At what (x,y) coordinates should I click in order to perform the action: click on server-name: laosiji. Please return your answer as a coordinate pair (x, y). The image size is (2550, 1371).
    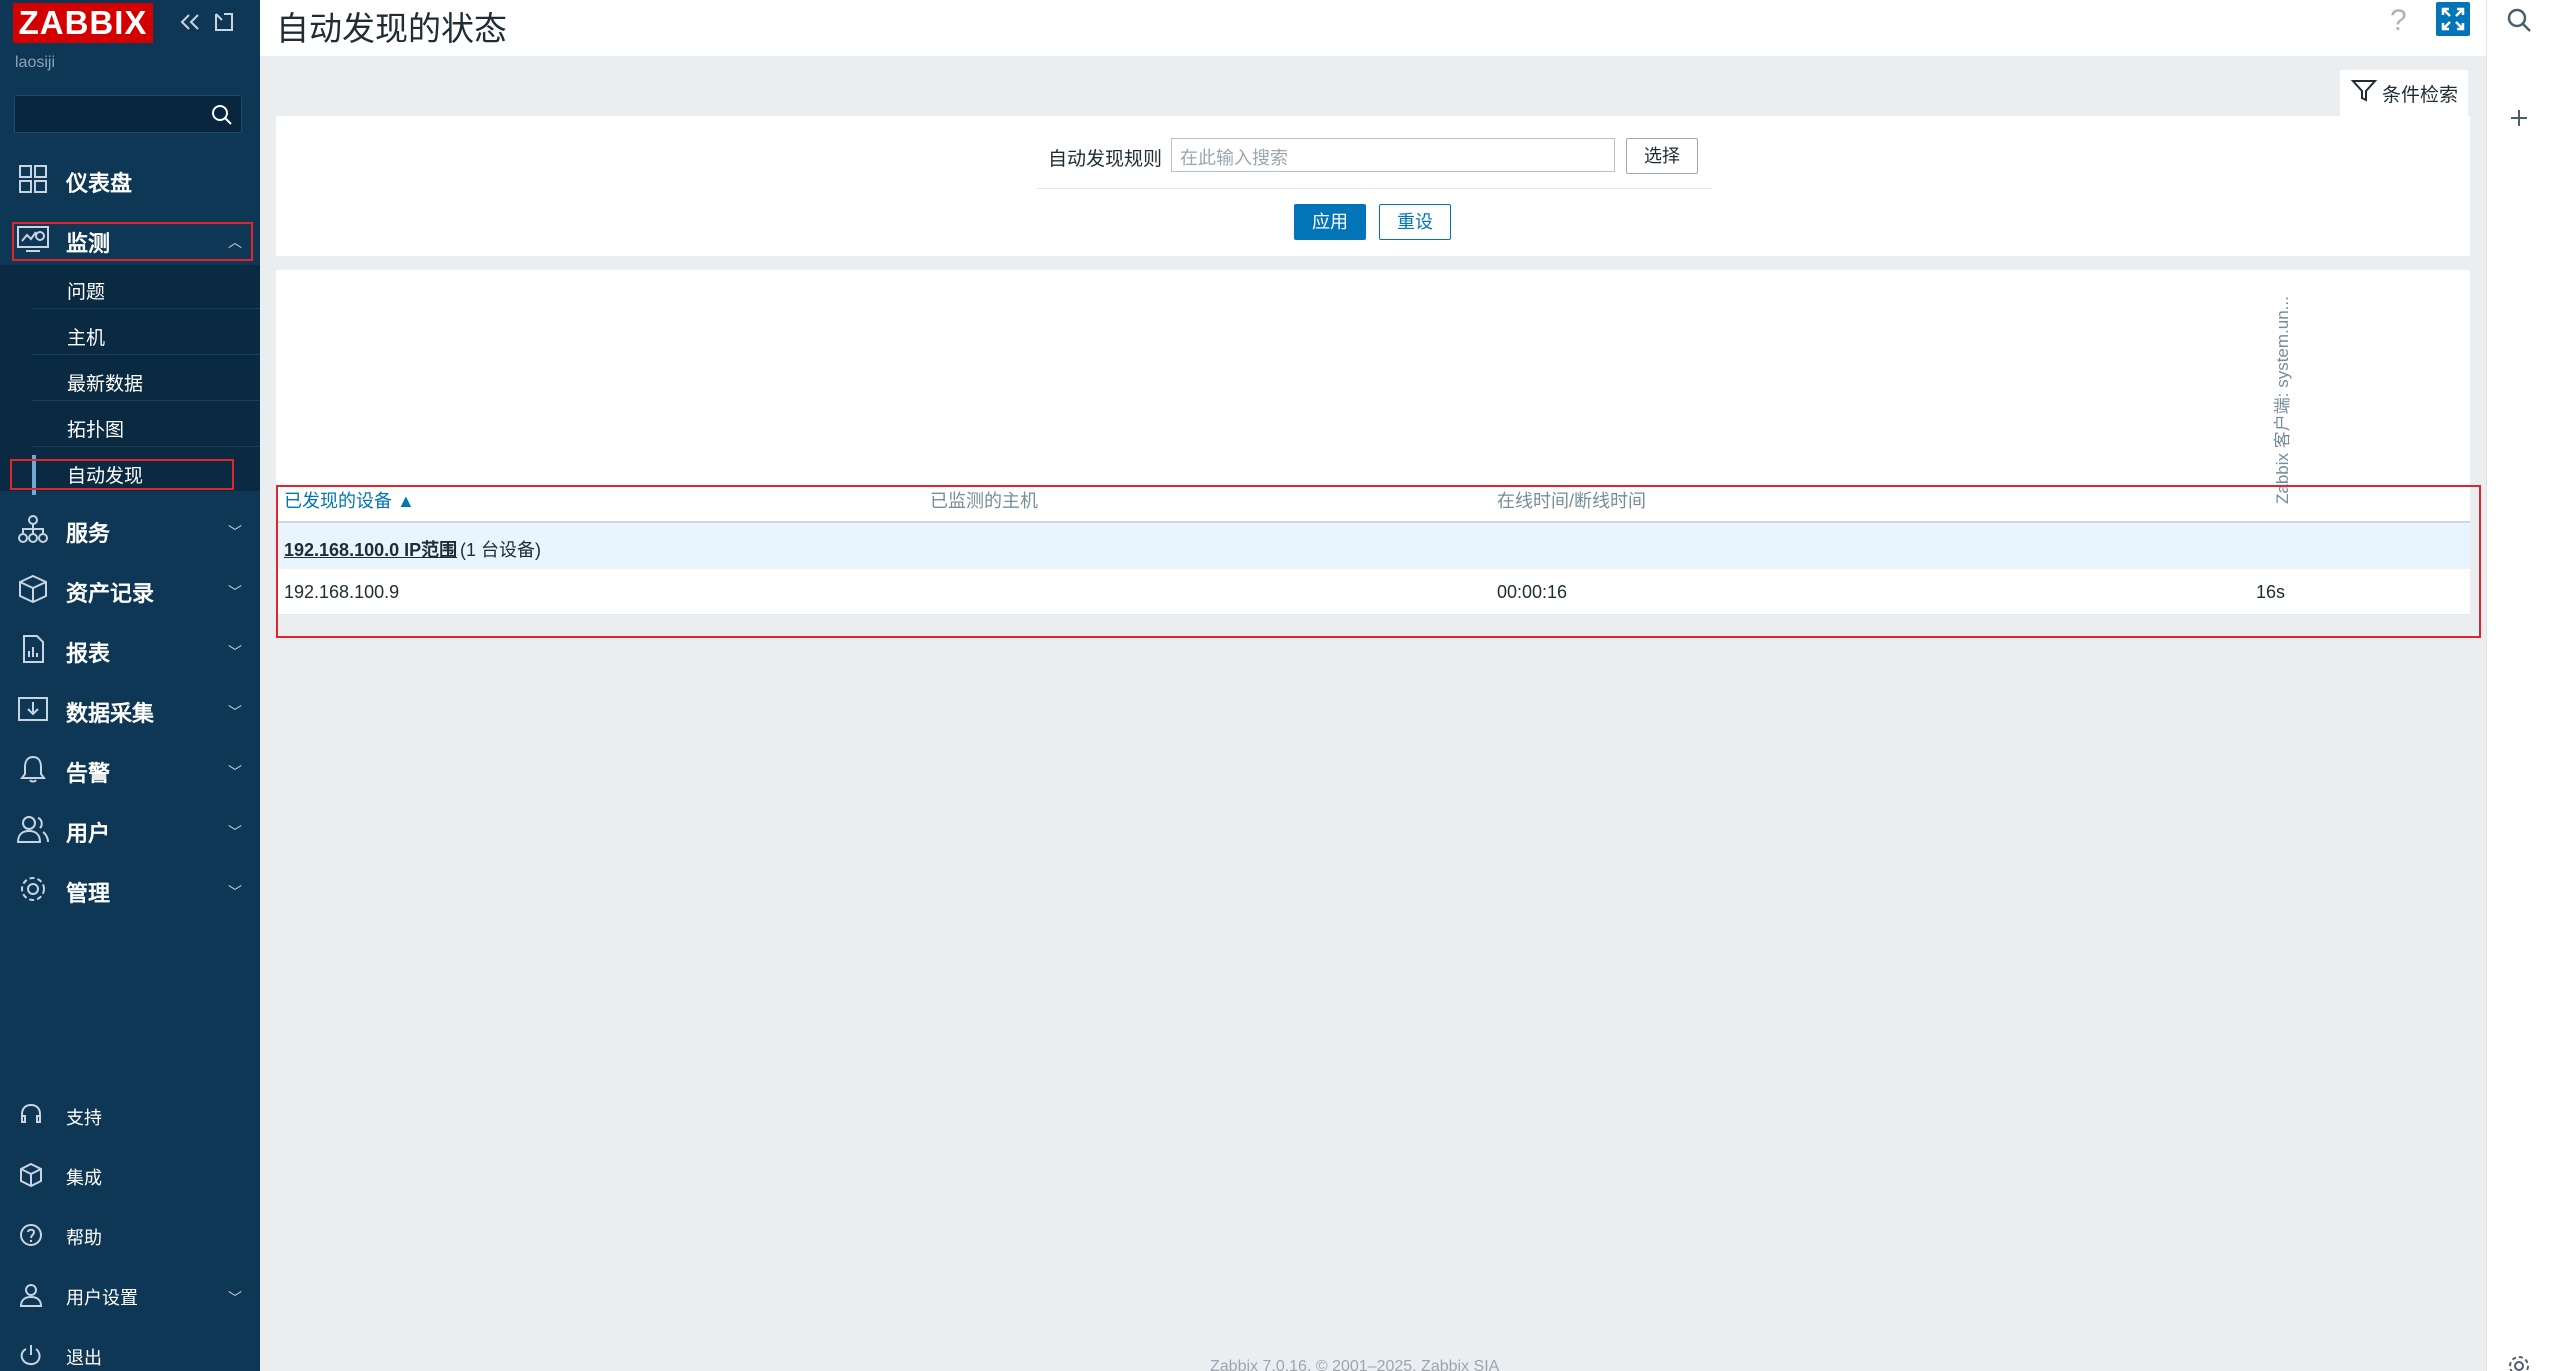
    Looking at the image, I should click on (35, 62).